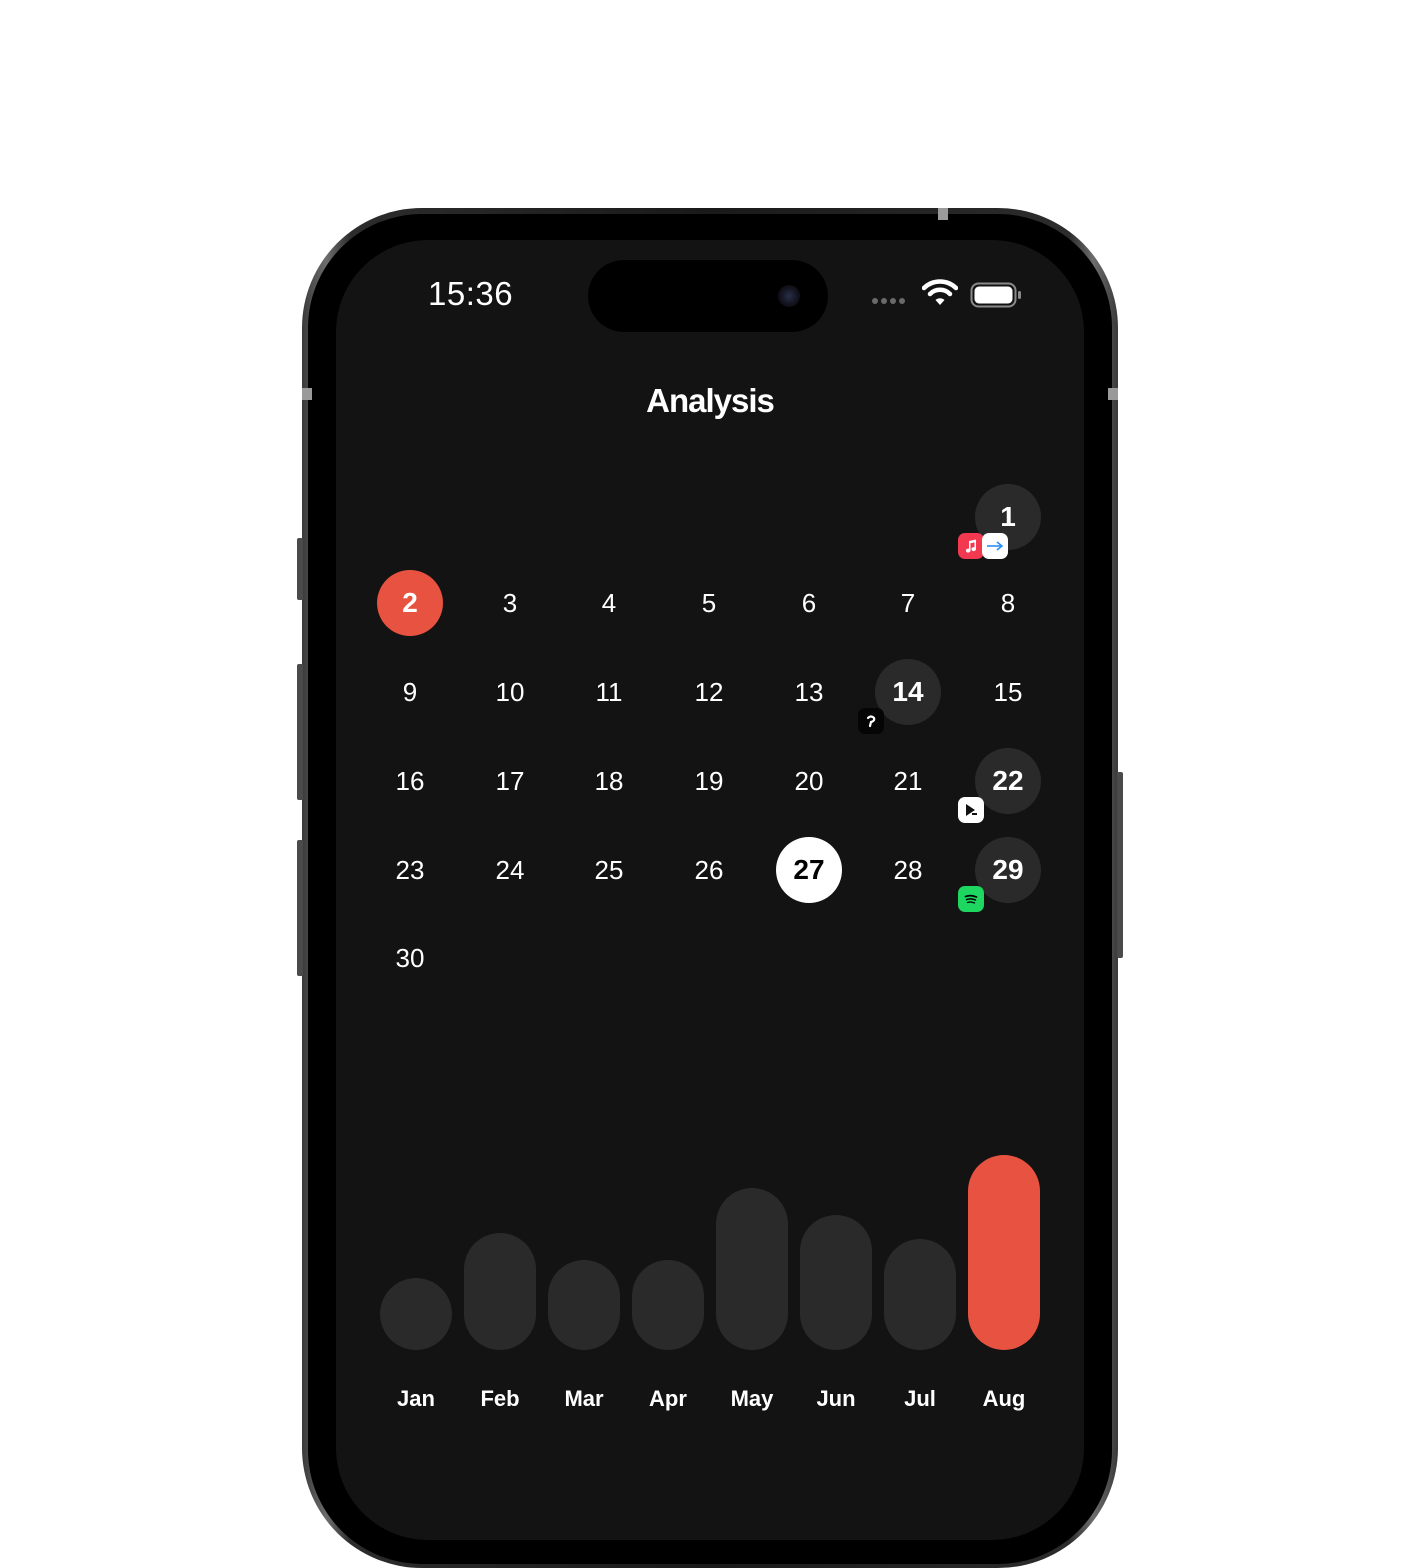  I want to click on month-bar-jul, so click(920, 1294).